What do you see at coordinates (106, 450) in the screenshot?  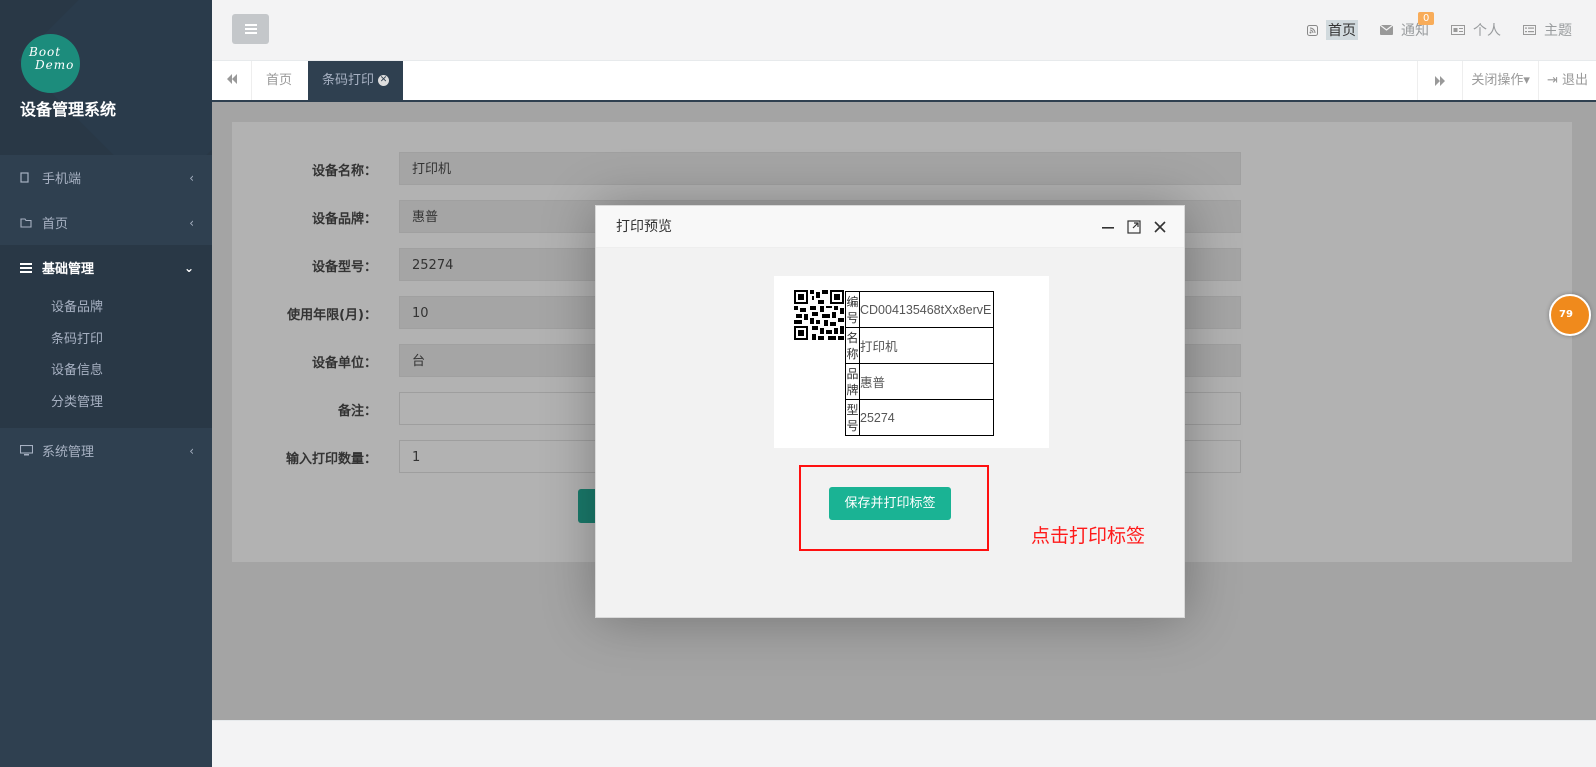 I see `sidebar-item-system: 系统管理 ‹` at bounding box center [106, 450].